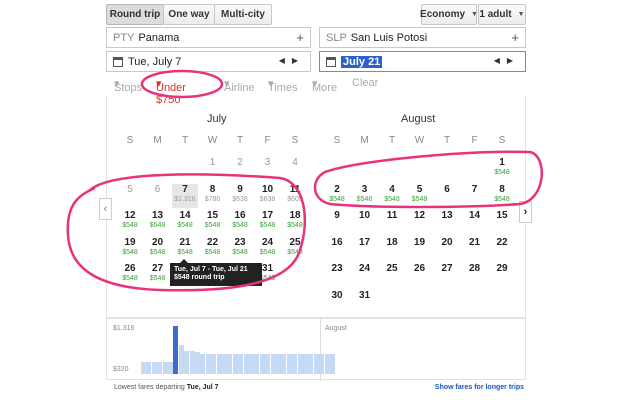  I want to click on calendar-day: 28, so click(475, 275).